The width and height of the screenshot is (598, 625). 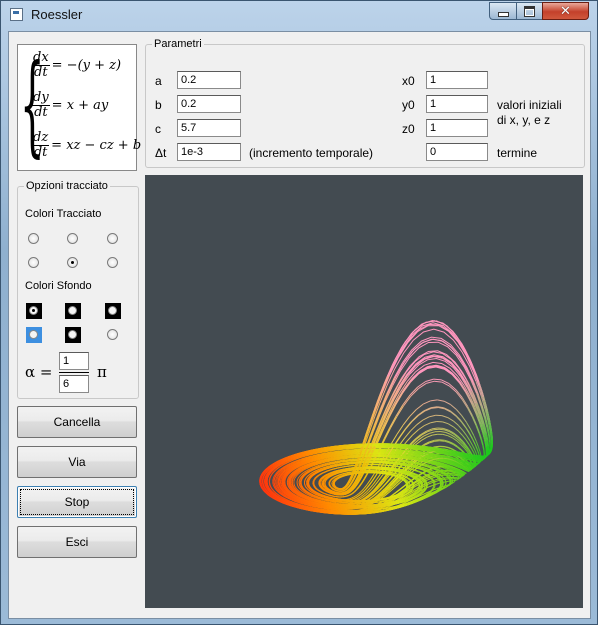 I want to click on background-colors-label: Colori Sfondo, so click(x=58, y=286).